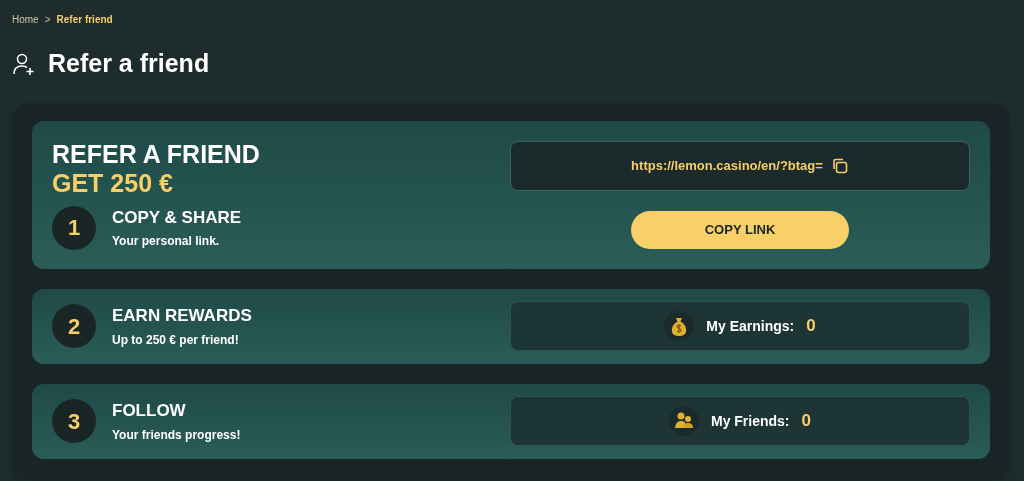 Image resolution: width=1024 pixels, height=481 pixels. I want to click on step-description: Up to 250 € per friend!, so click(176, 340).